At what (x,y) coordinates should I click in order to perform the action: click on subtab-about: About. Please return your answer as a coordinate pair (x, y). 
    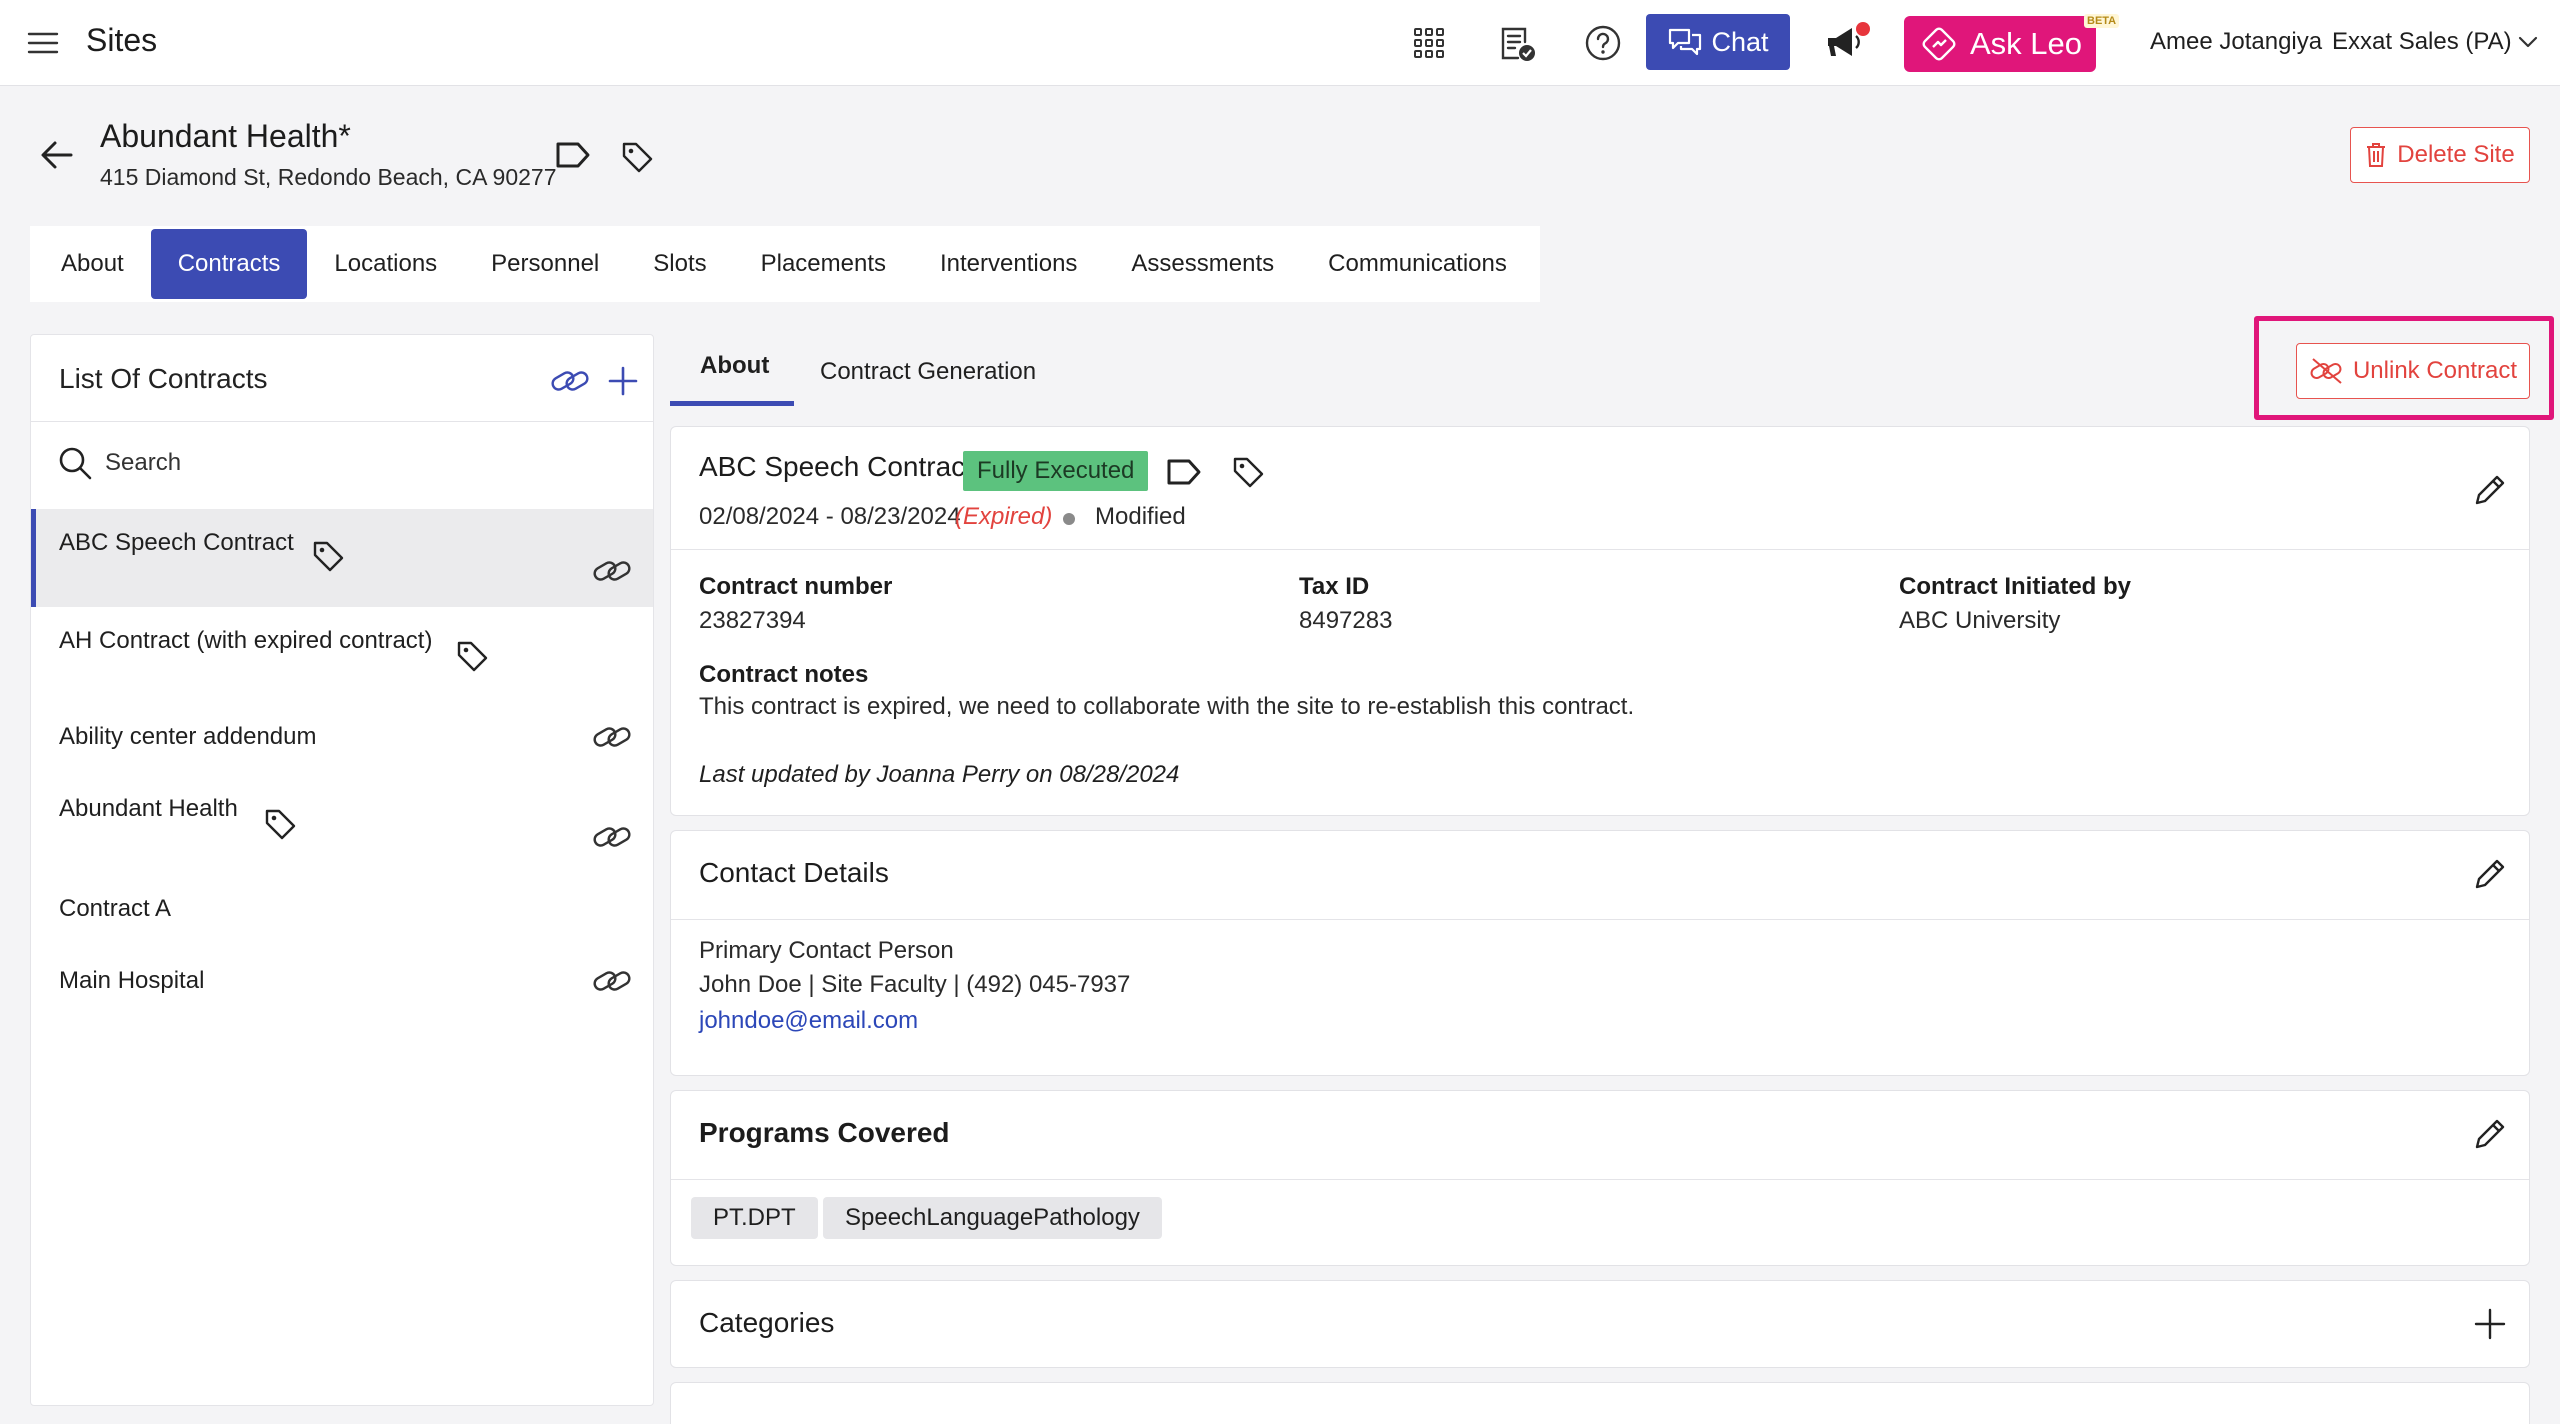
    Looking at the image, I should click on (734, 366).